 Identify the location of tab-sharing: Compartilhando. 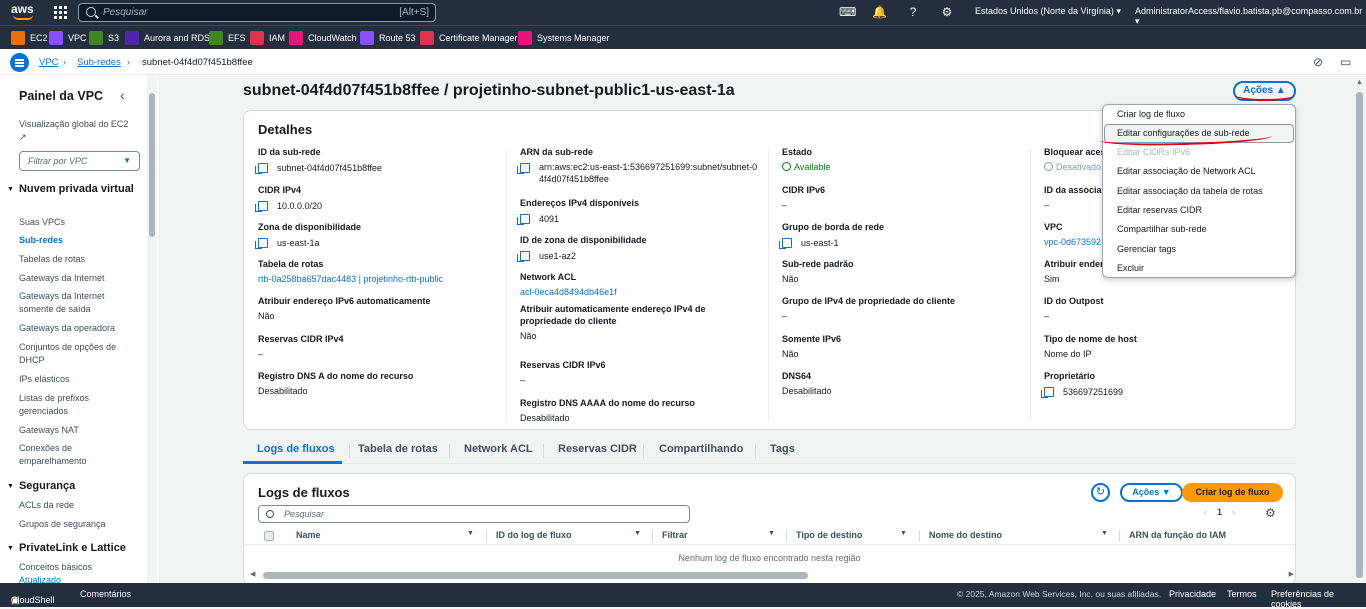
(701, 449).